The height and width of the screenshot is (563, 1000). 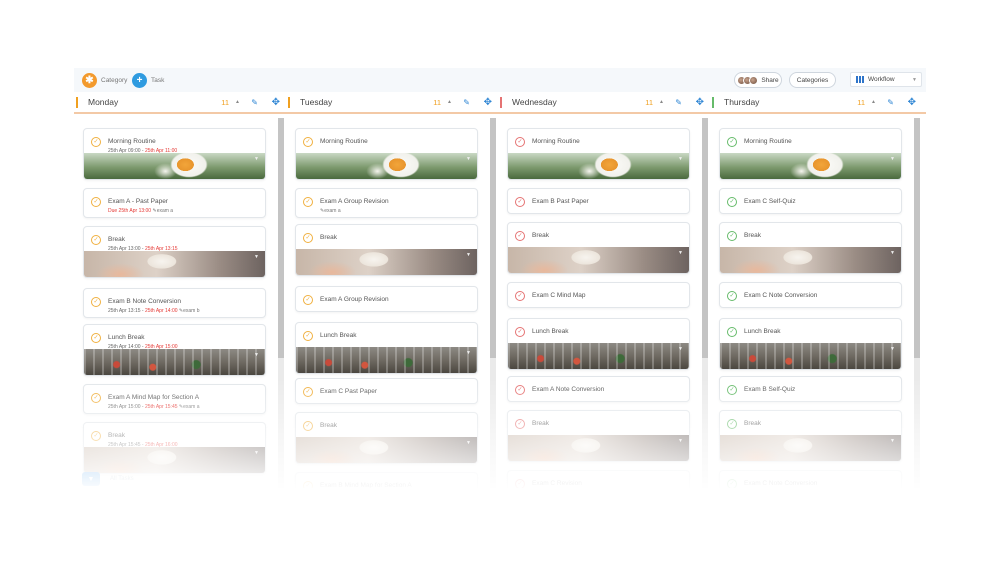 What do you see at coordinates (386, 480) in the screenshot?
I see `task-card: ✓ Exam B Mind Map for Section A` at bounding box center [386, 480].